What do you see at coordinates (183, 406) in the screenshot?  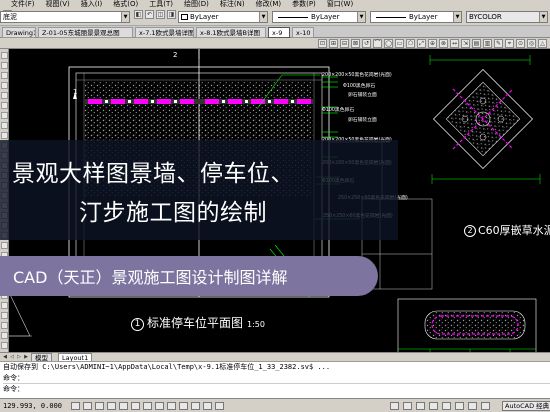 I see `status-toggle-9-icon` at bounding box center [183, 406].